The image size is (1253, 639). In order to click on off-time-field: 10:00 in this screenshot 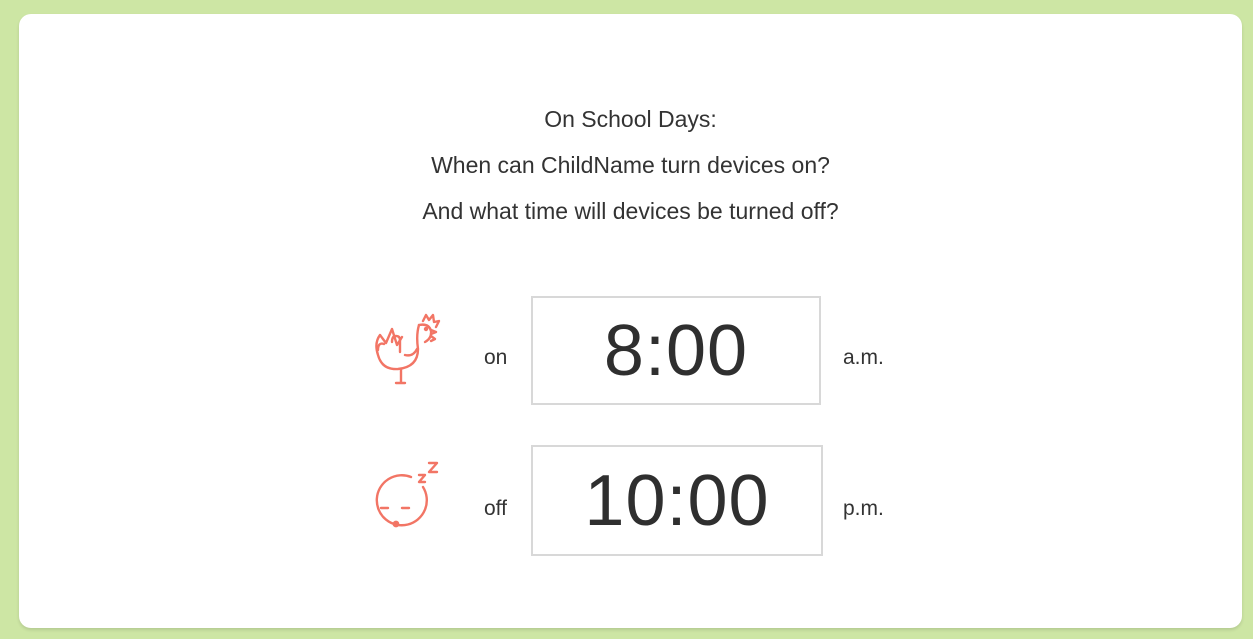, I will do `click(677, 500)`.